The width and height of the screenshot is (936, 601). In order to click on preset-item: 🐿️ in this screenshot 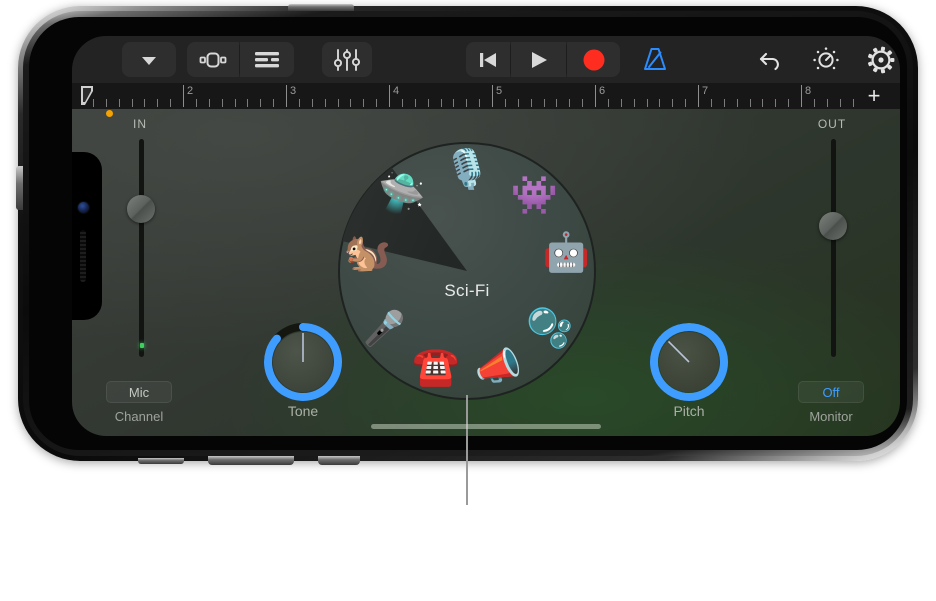, I will do `click(368, 253)`.